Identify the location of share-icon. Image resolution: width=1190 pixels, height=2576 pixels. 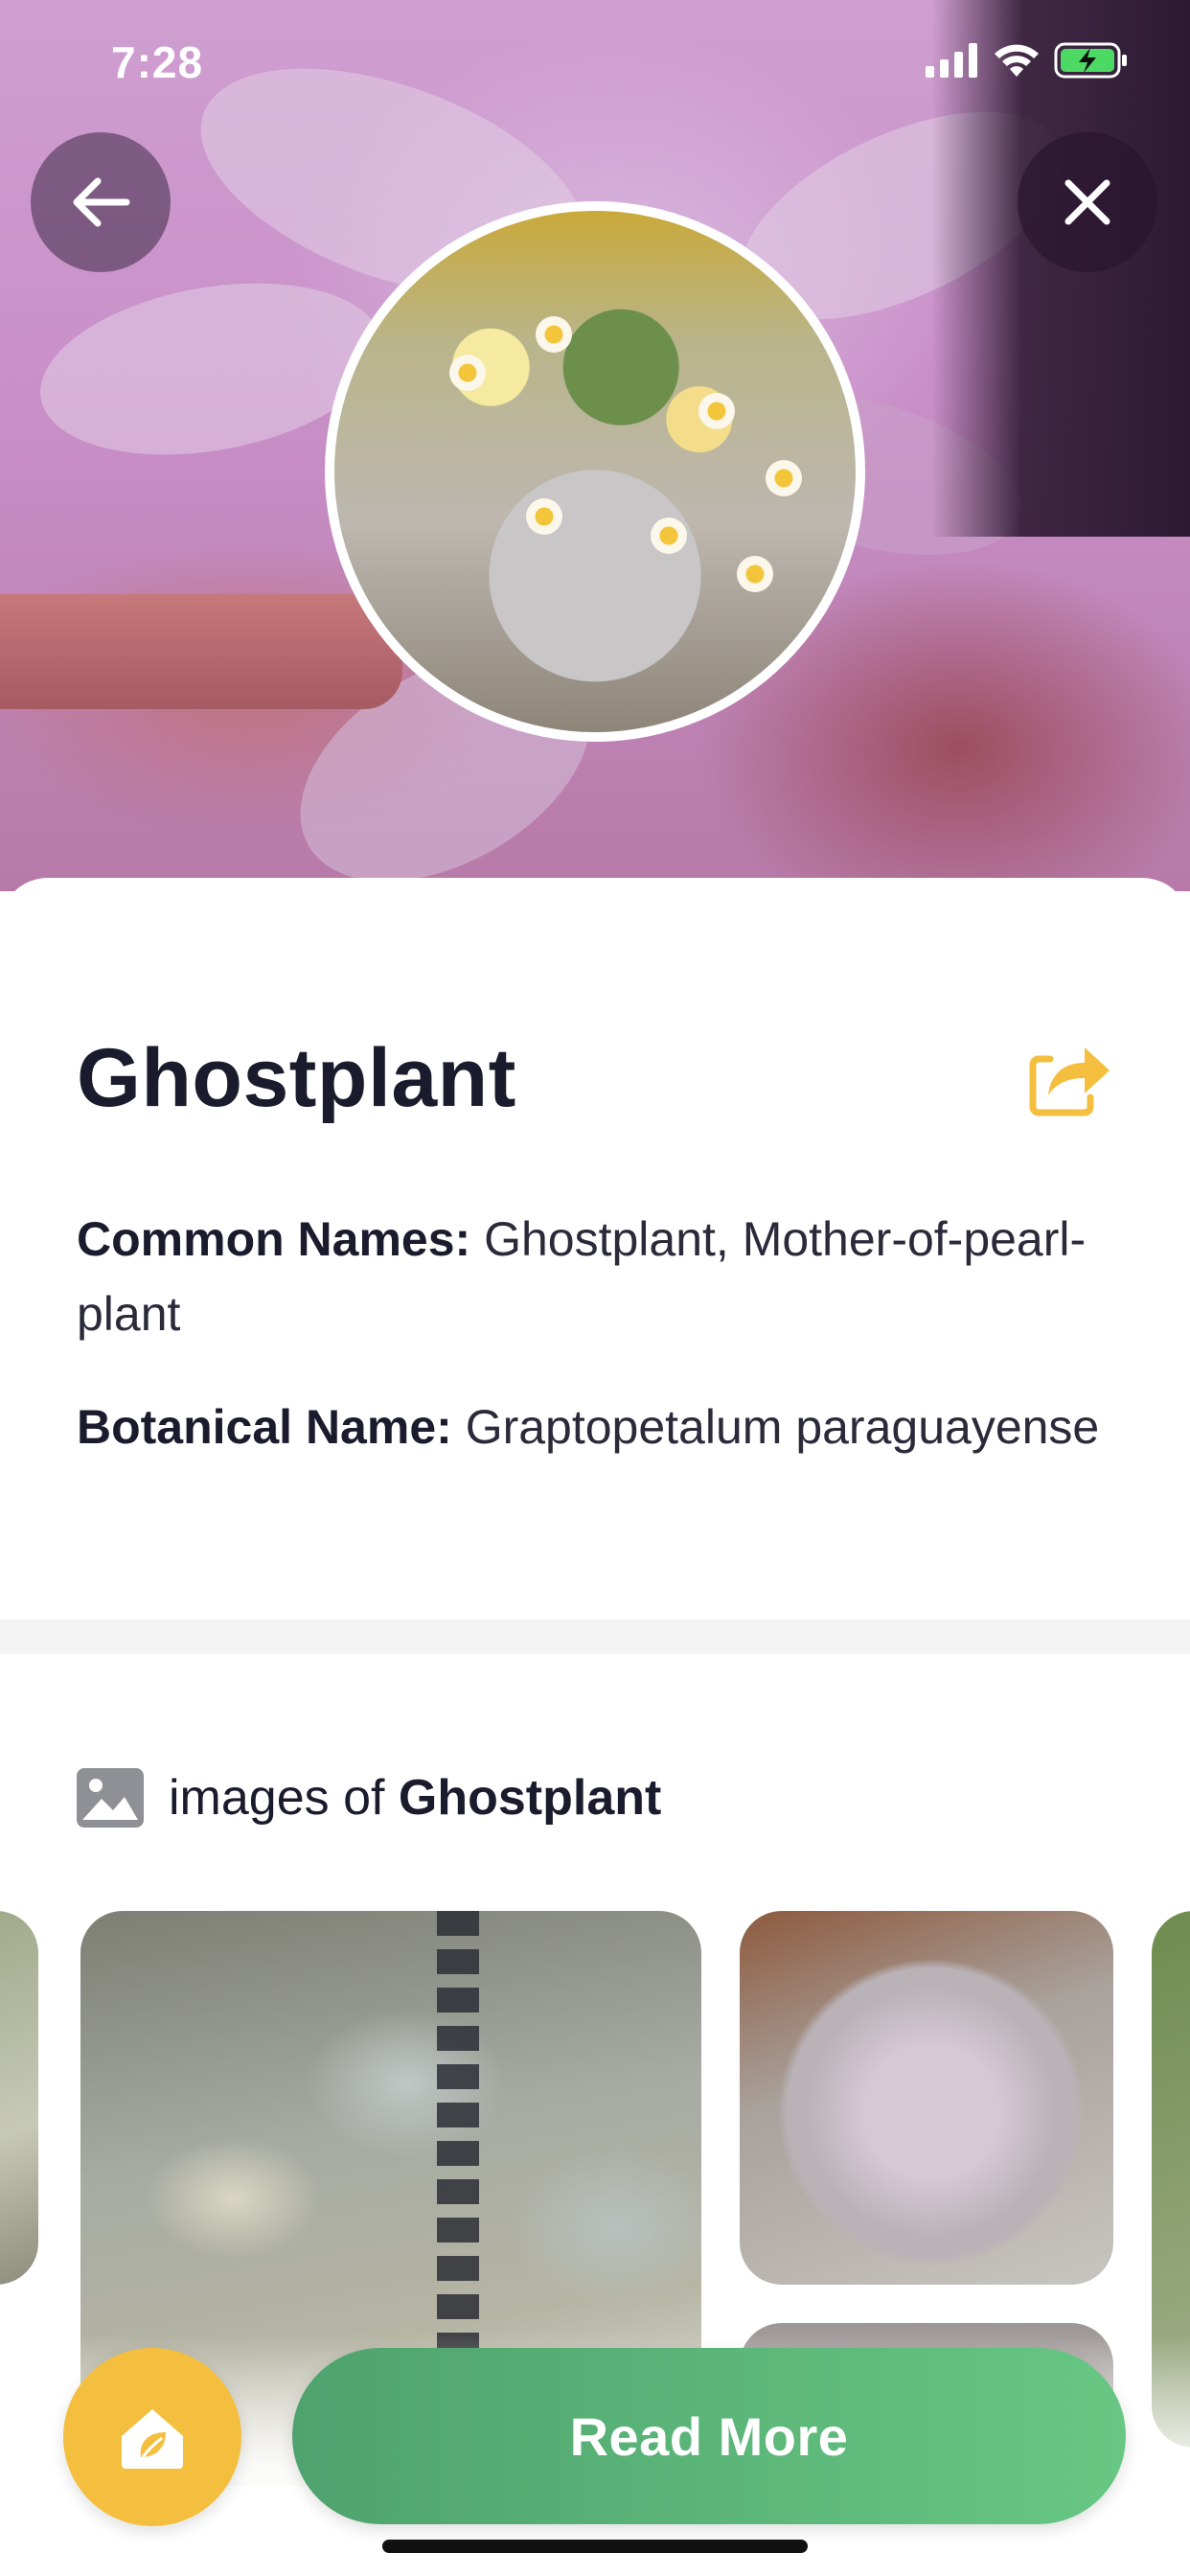
(1070, 1081).